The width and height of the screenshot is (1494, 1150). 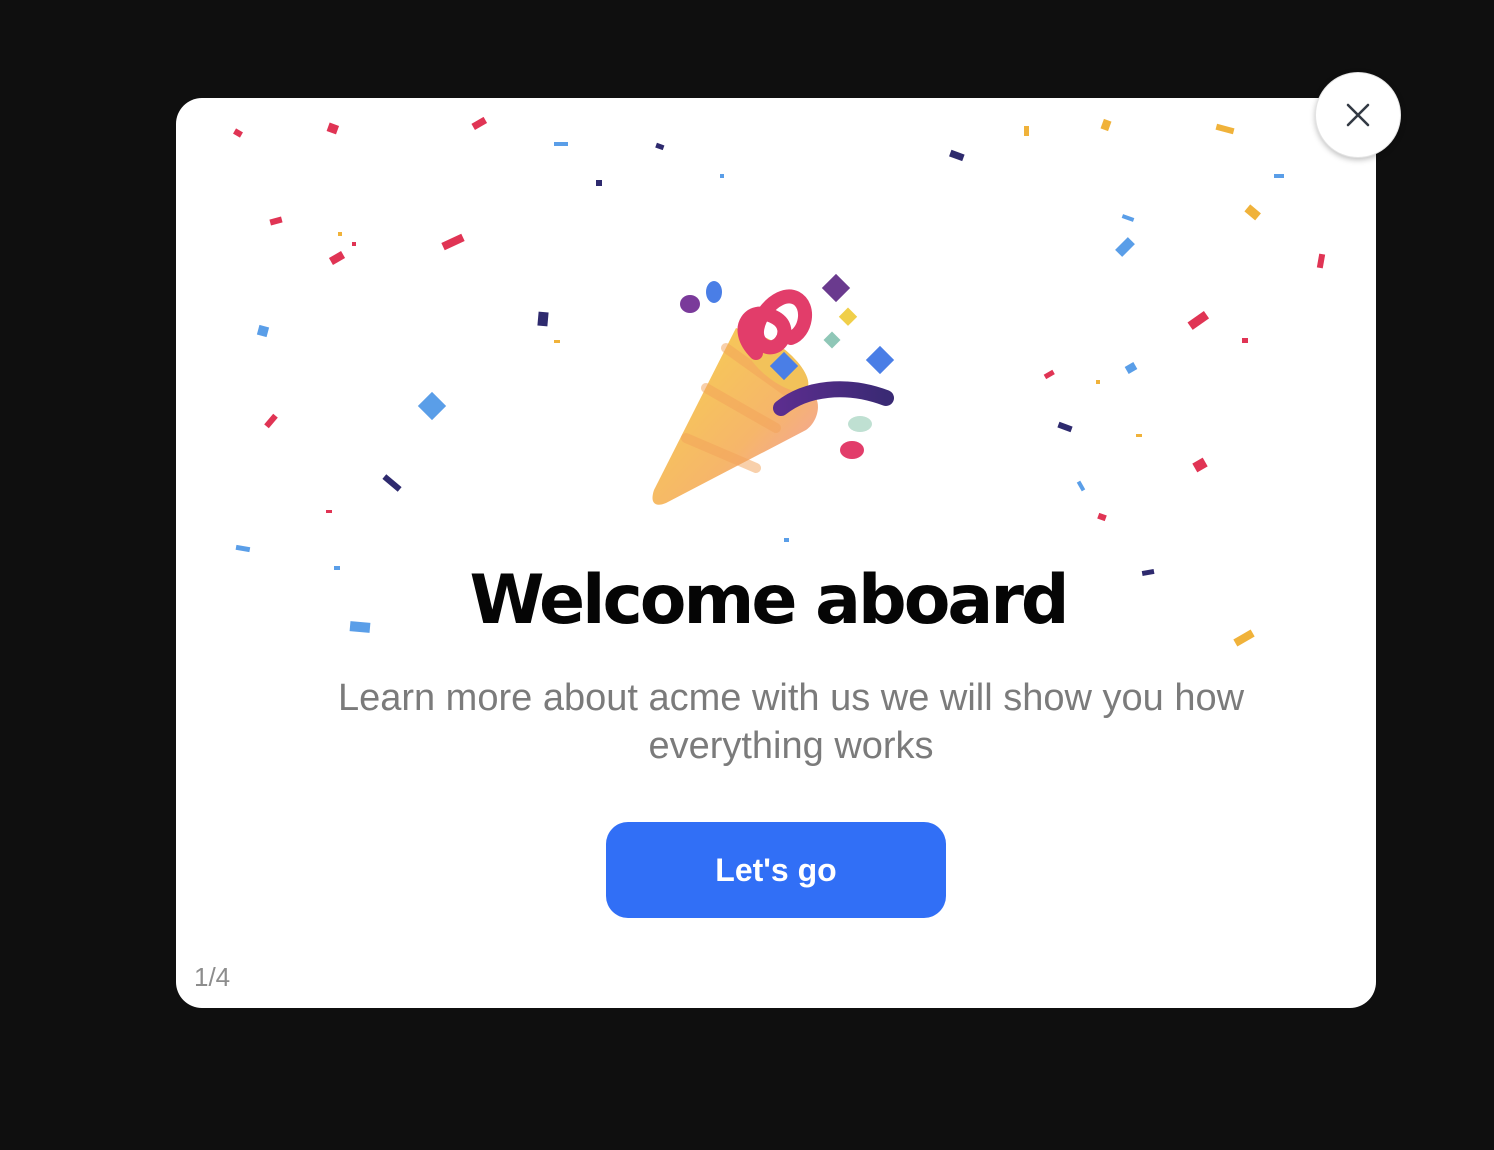 I want to click on lets-go-button: Let's go, so click(x=776, y=870).